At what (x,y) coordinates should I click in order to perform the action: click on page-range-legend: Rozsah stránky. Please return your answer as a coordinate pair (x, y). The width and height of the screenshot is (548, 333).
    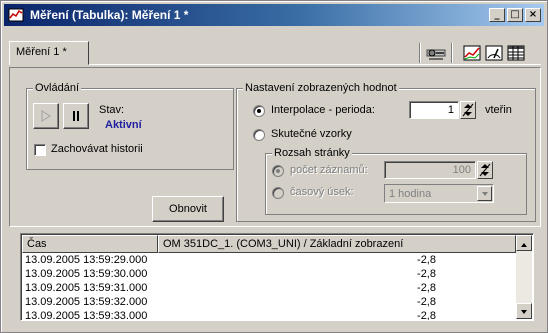
    Looking at the image, I should click on (312, 153).